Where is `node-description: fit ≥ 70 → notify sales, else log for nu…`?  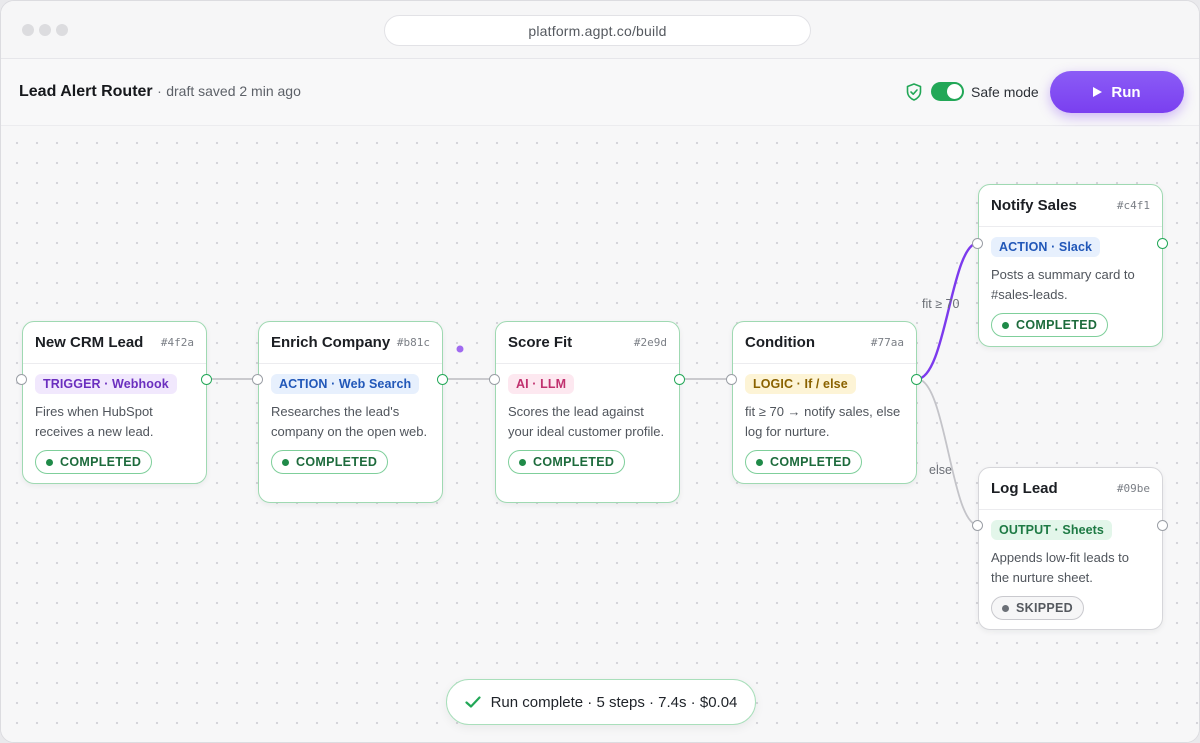 node-description: fit ≥ 70 → notify sales, else log for nu… is located at coordinates (823, 421).